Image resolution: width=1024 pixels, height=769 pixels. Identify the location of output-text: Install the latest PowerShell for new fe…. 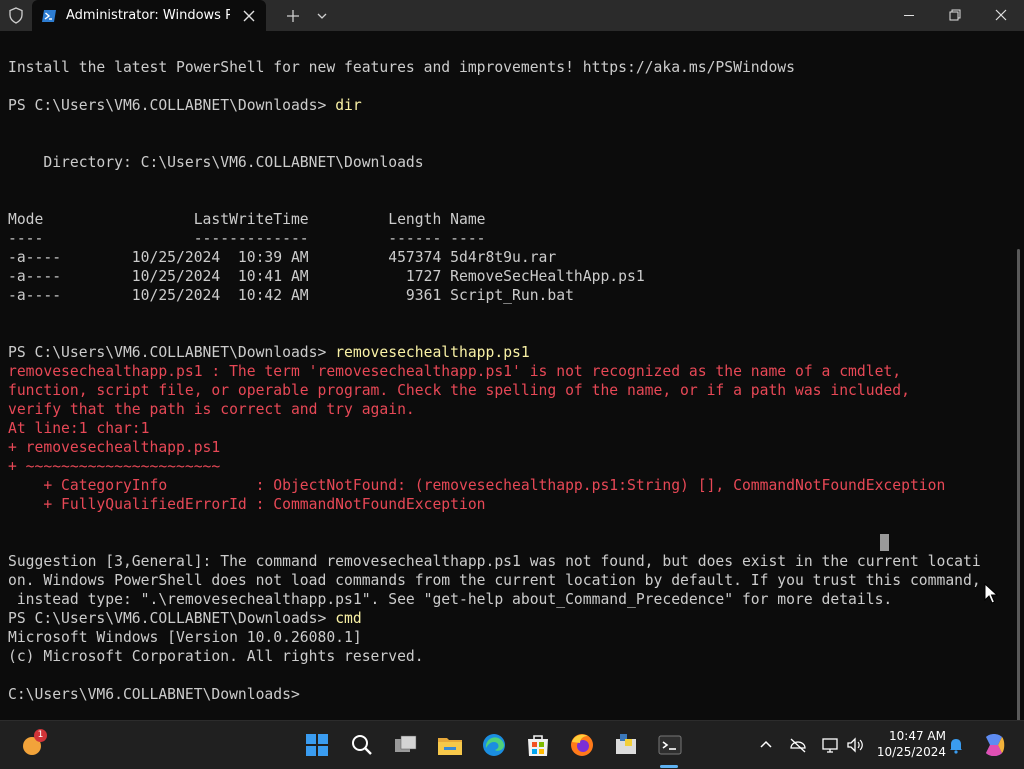
(401, 67).